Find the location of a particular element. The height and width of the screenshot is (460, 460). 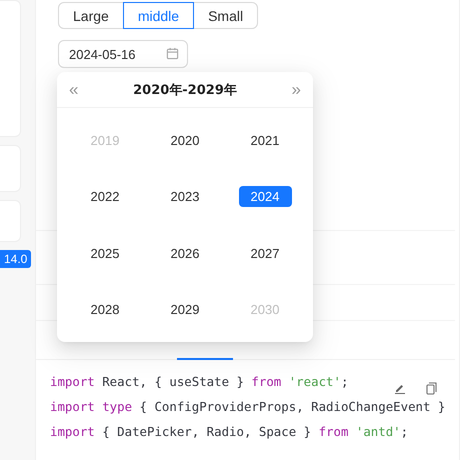

date-field: 2024-05-16 is located at coordinates (123, 54).